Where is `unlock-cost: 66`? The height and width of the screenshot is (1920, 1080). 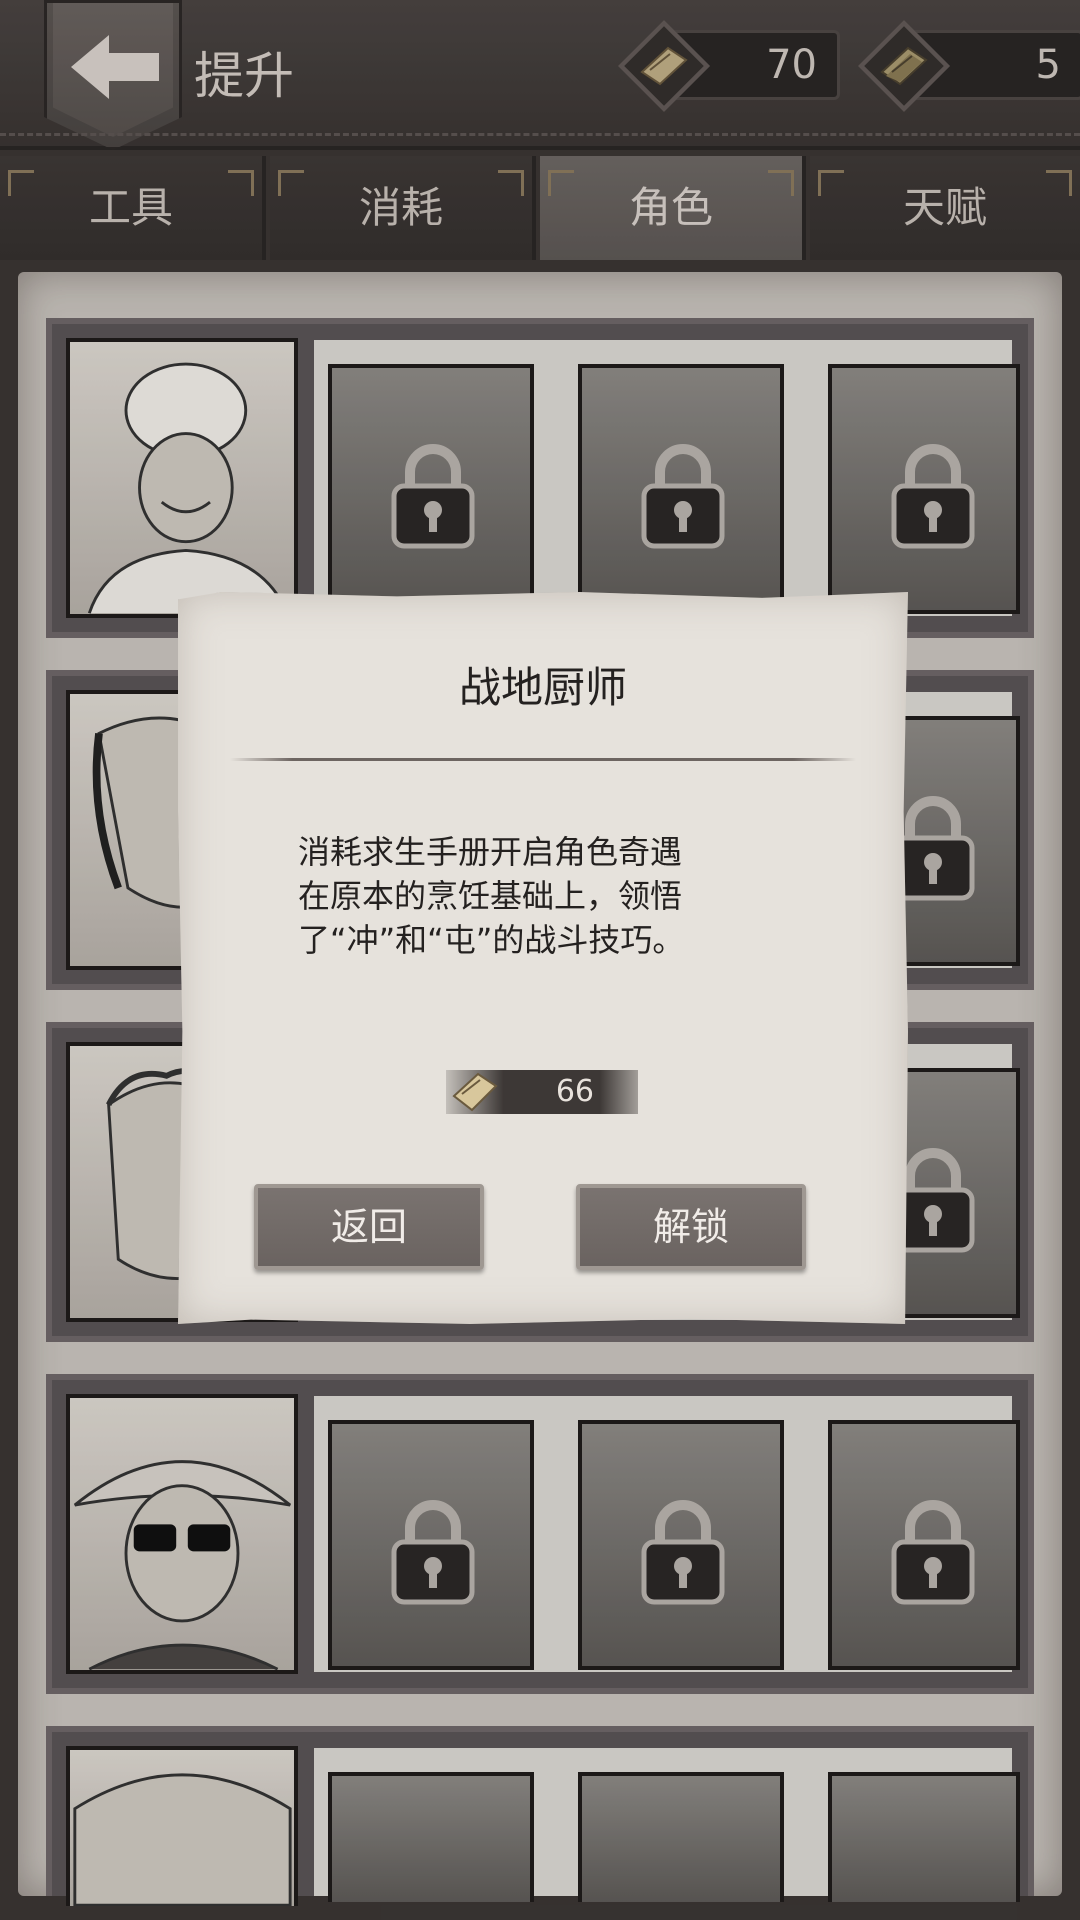
unlock-cost: 66 is located at coordinates (542, 1092).